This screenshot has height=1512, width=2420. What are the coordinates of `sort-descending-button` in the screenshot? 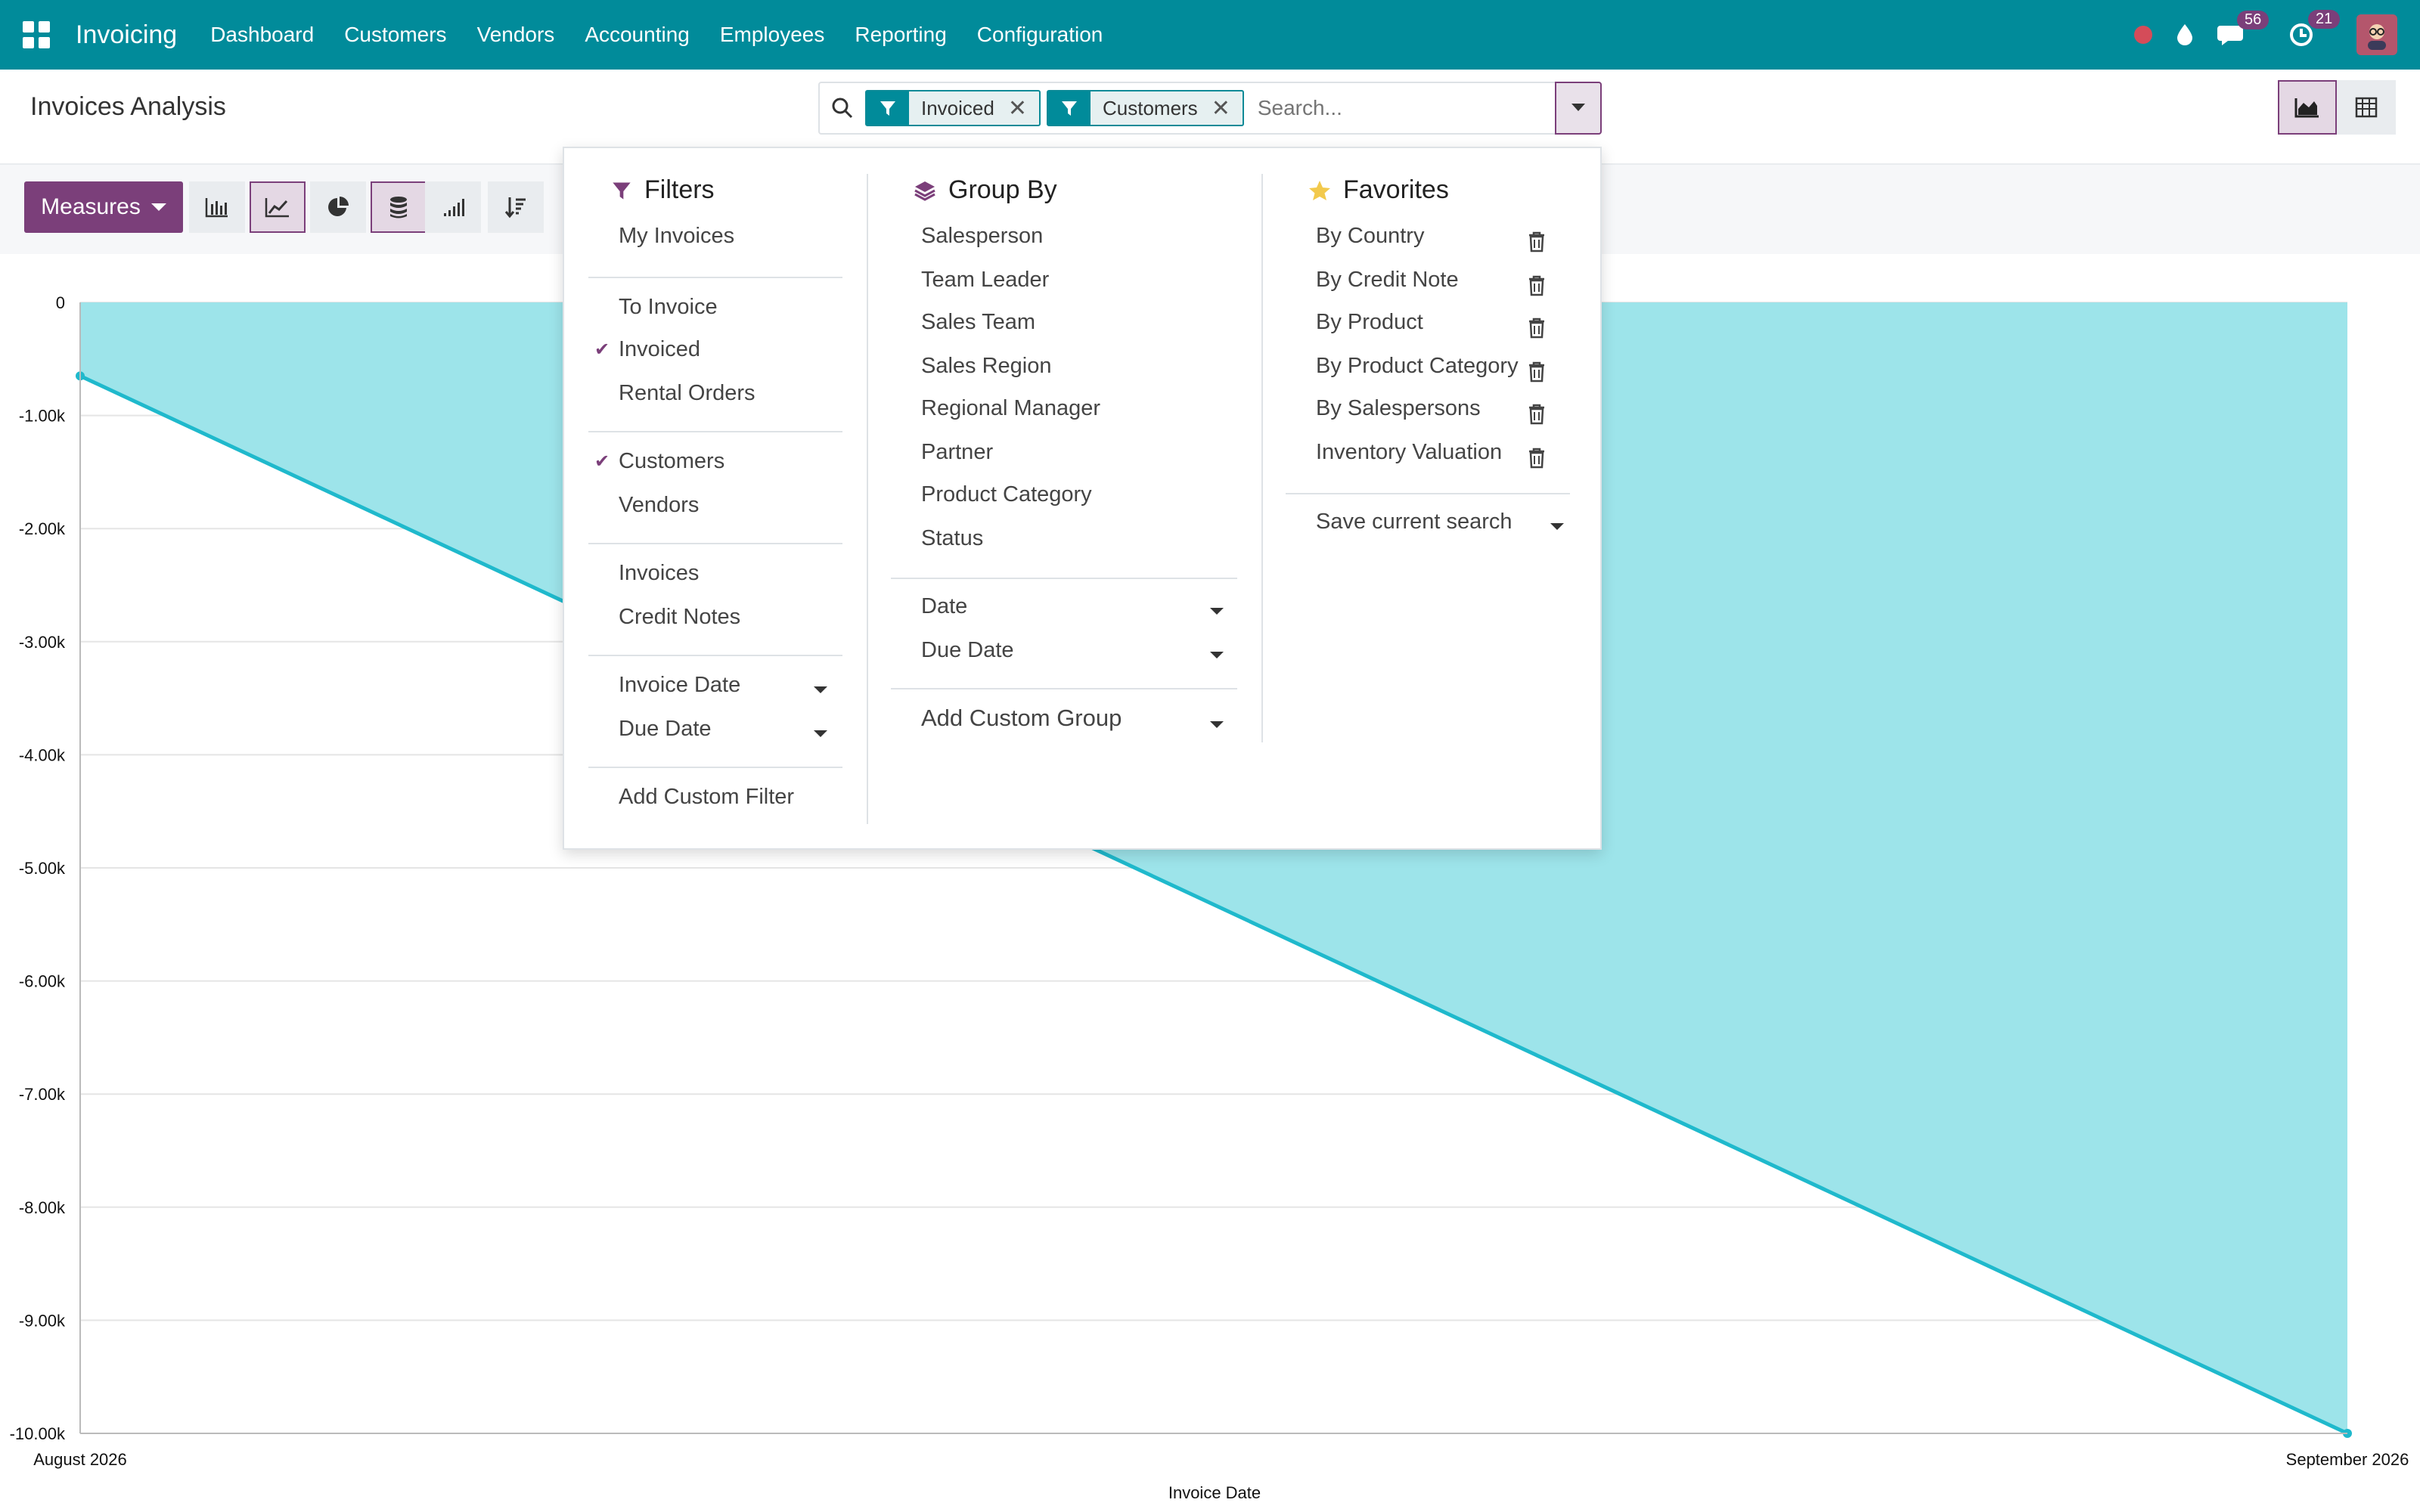 It's located at (516, 207).